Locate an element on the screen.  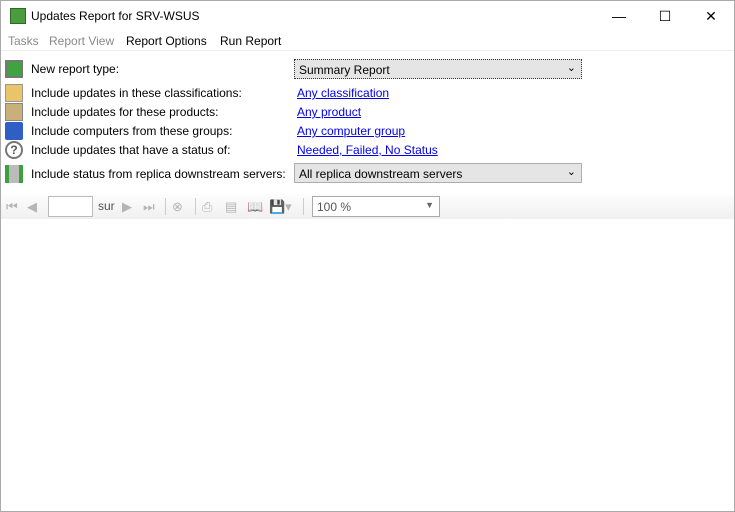
menu-run-report: Run Report is located at coordinates (250, 41).